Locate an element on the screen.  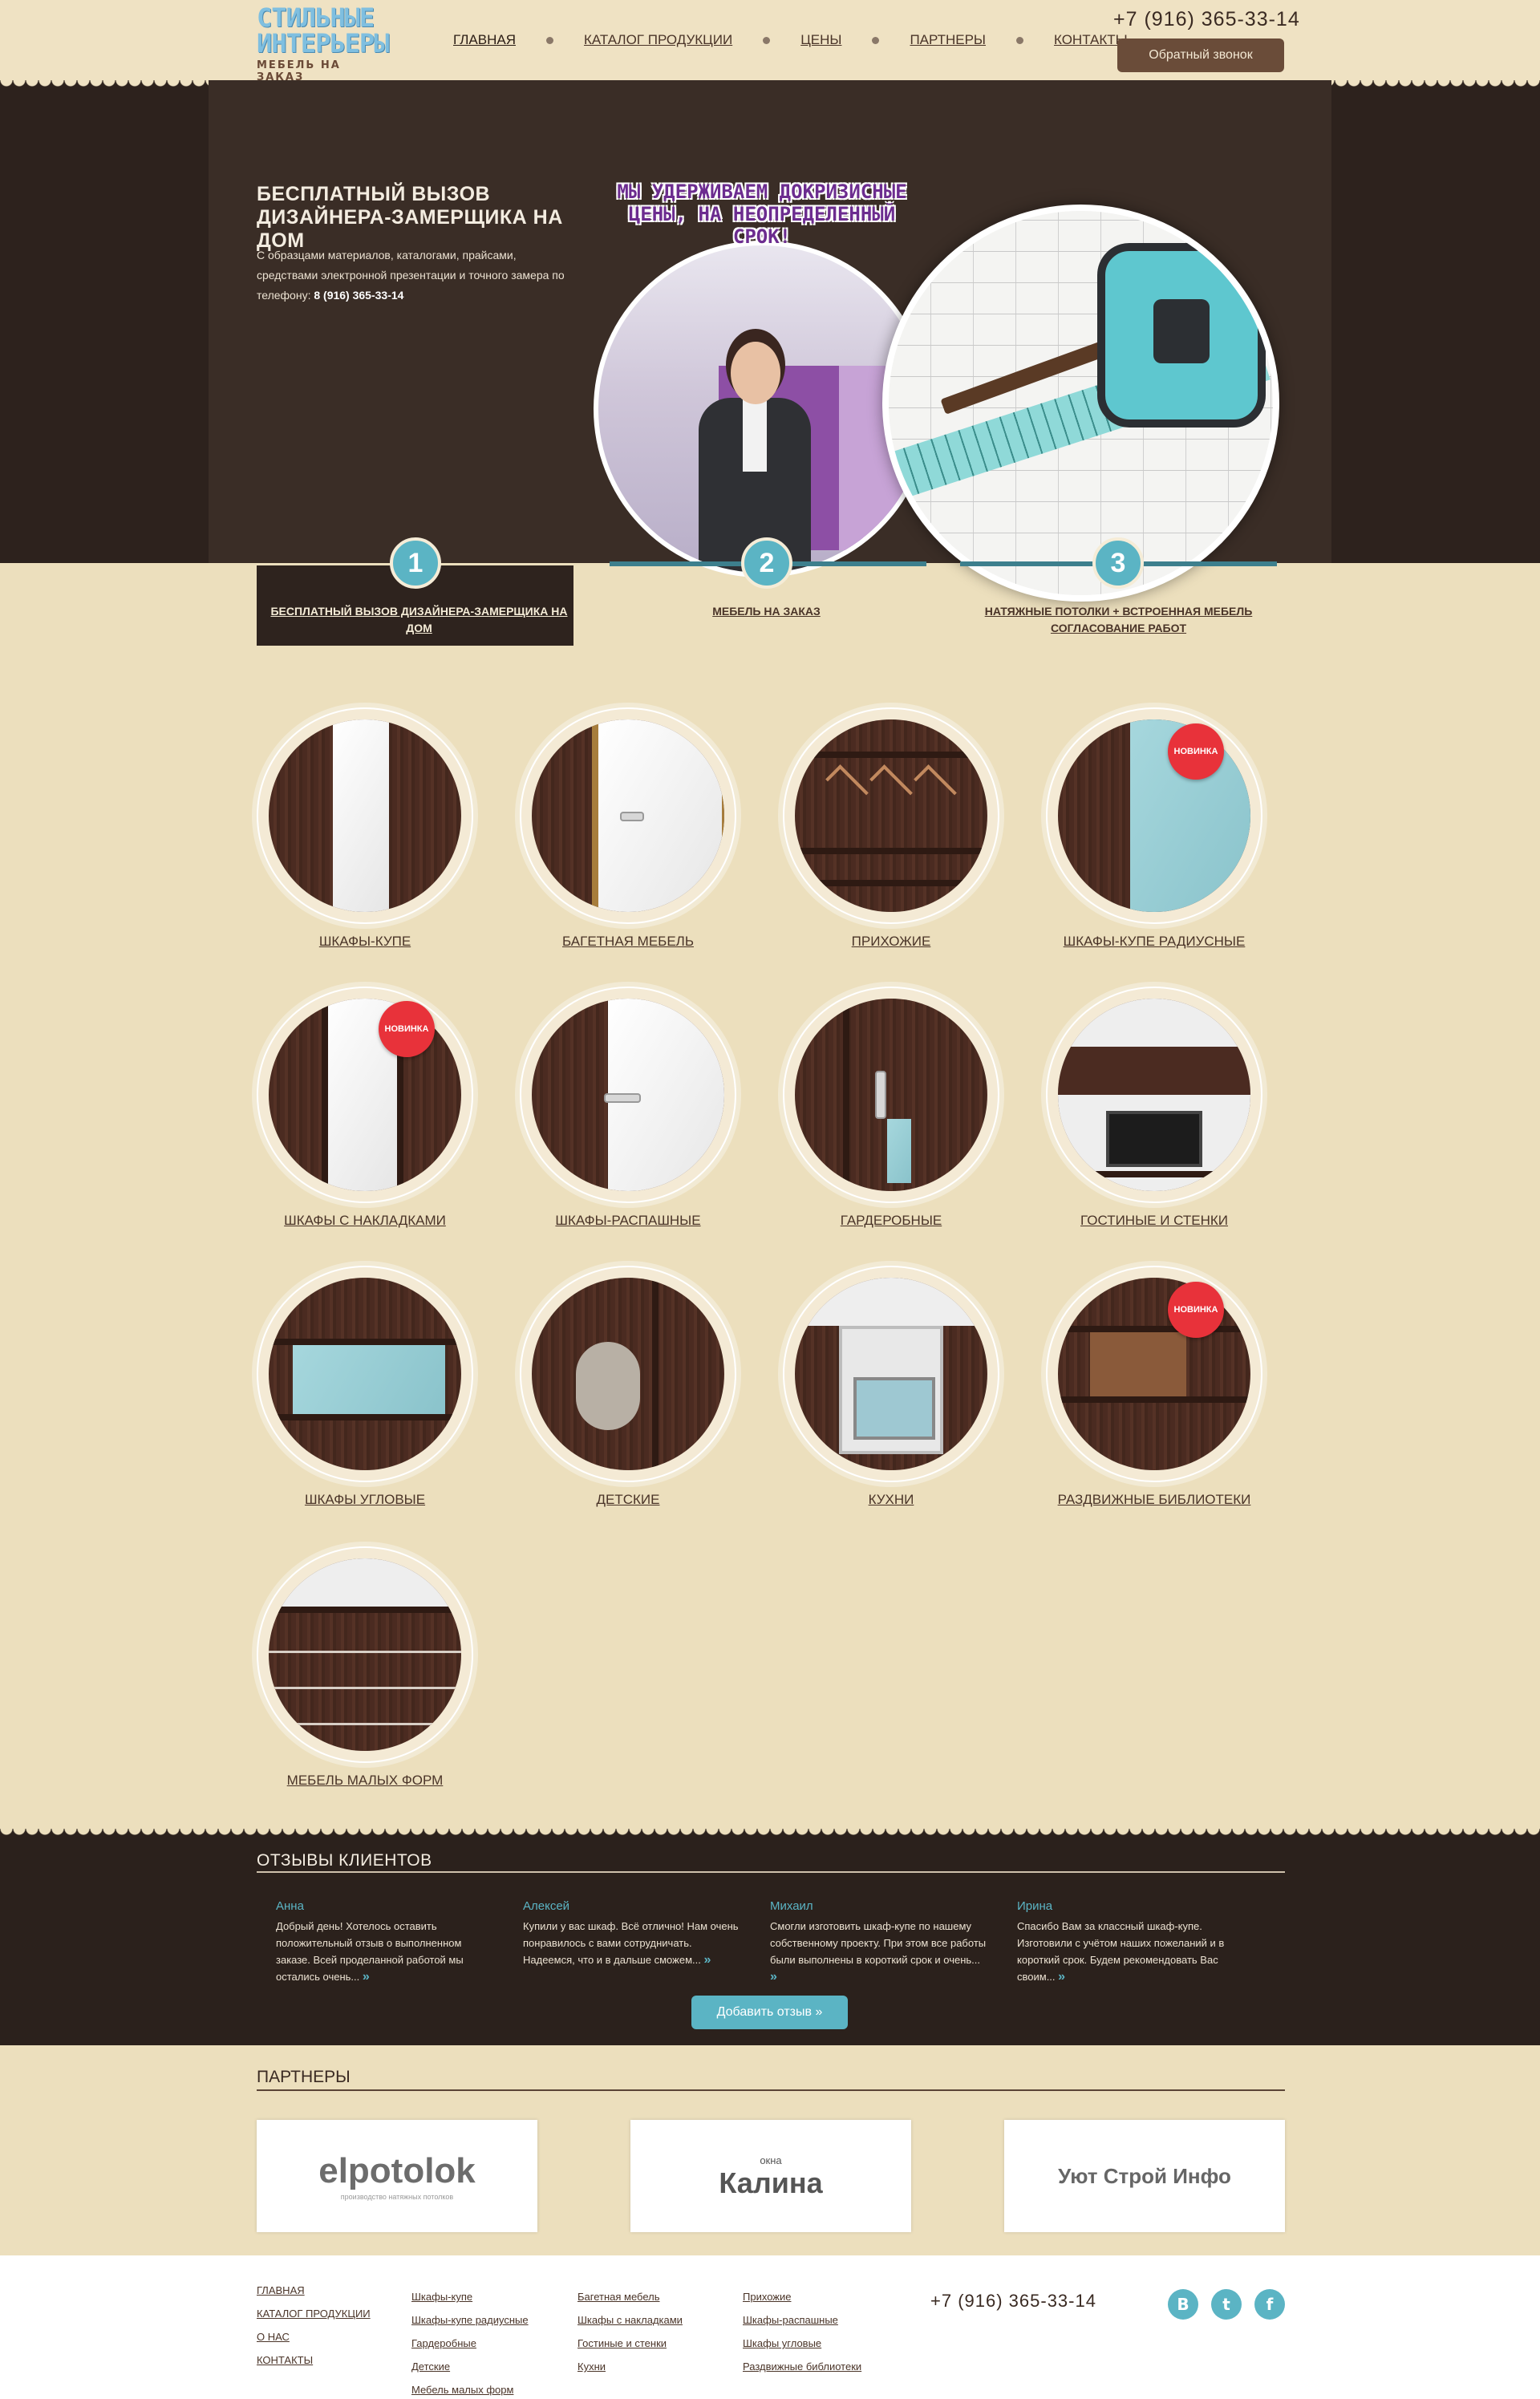
footer-phone: +7 (916) 365-33-14 is located at coordinates (1013, 2301).